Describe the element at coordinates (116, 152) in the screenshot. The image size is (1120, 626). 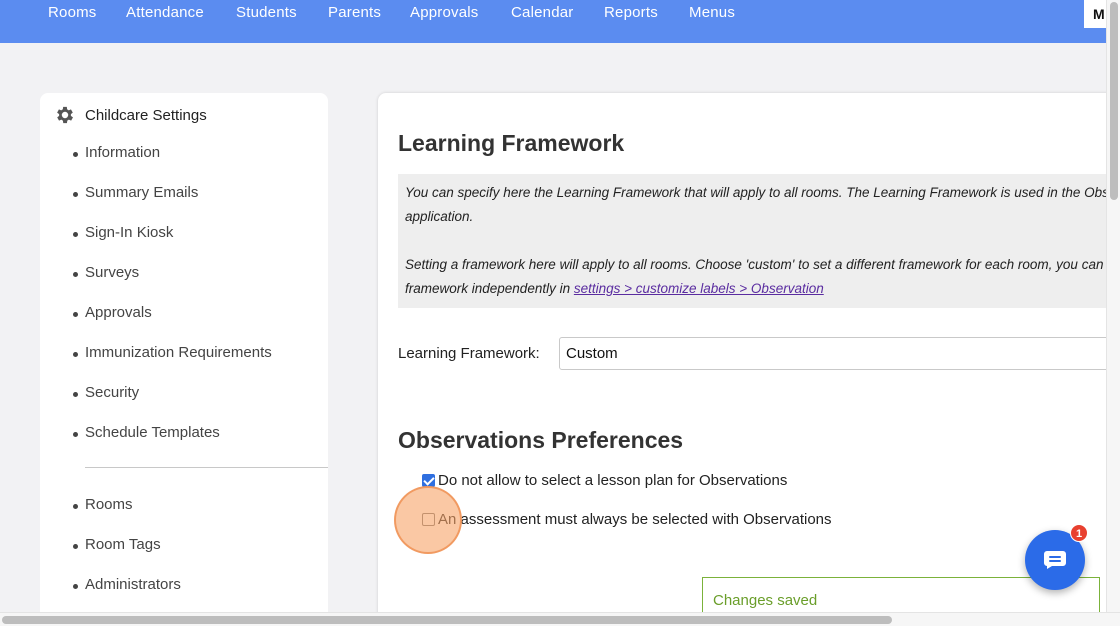
I see `sidebar-item-information: Information` at that location.